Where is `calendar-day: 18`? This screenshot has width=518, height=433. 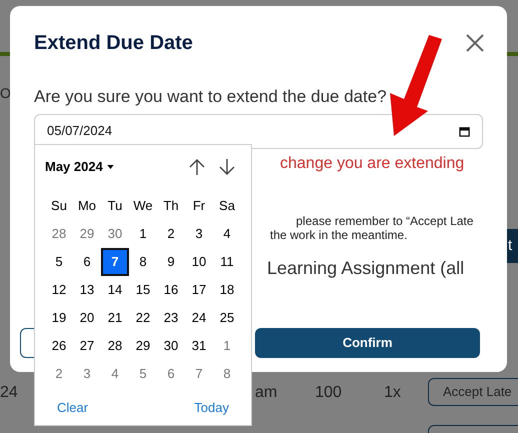 calendar-day: 18 is located at coordinates (227, 290).